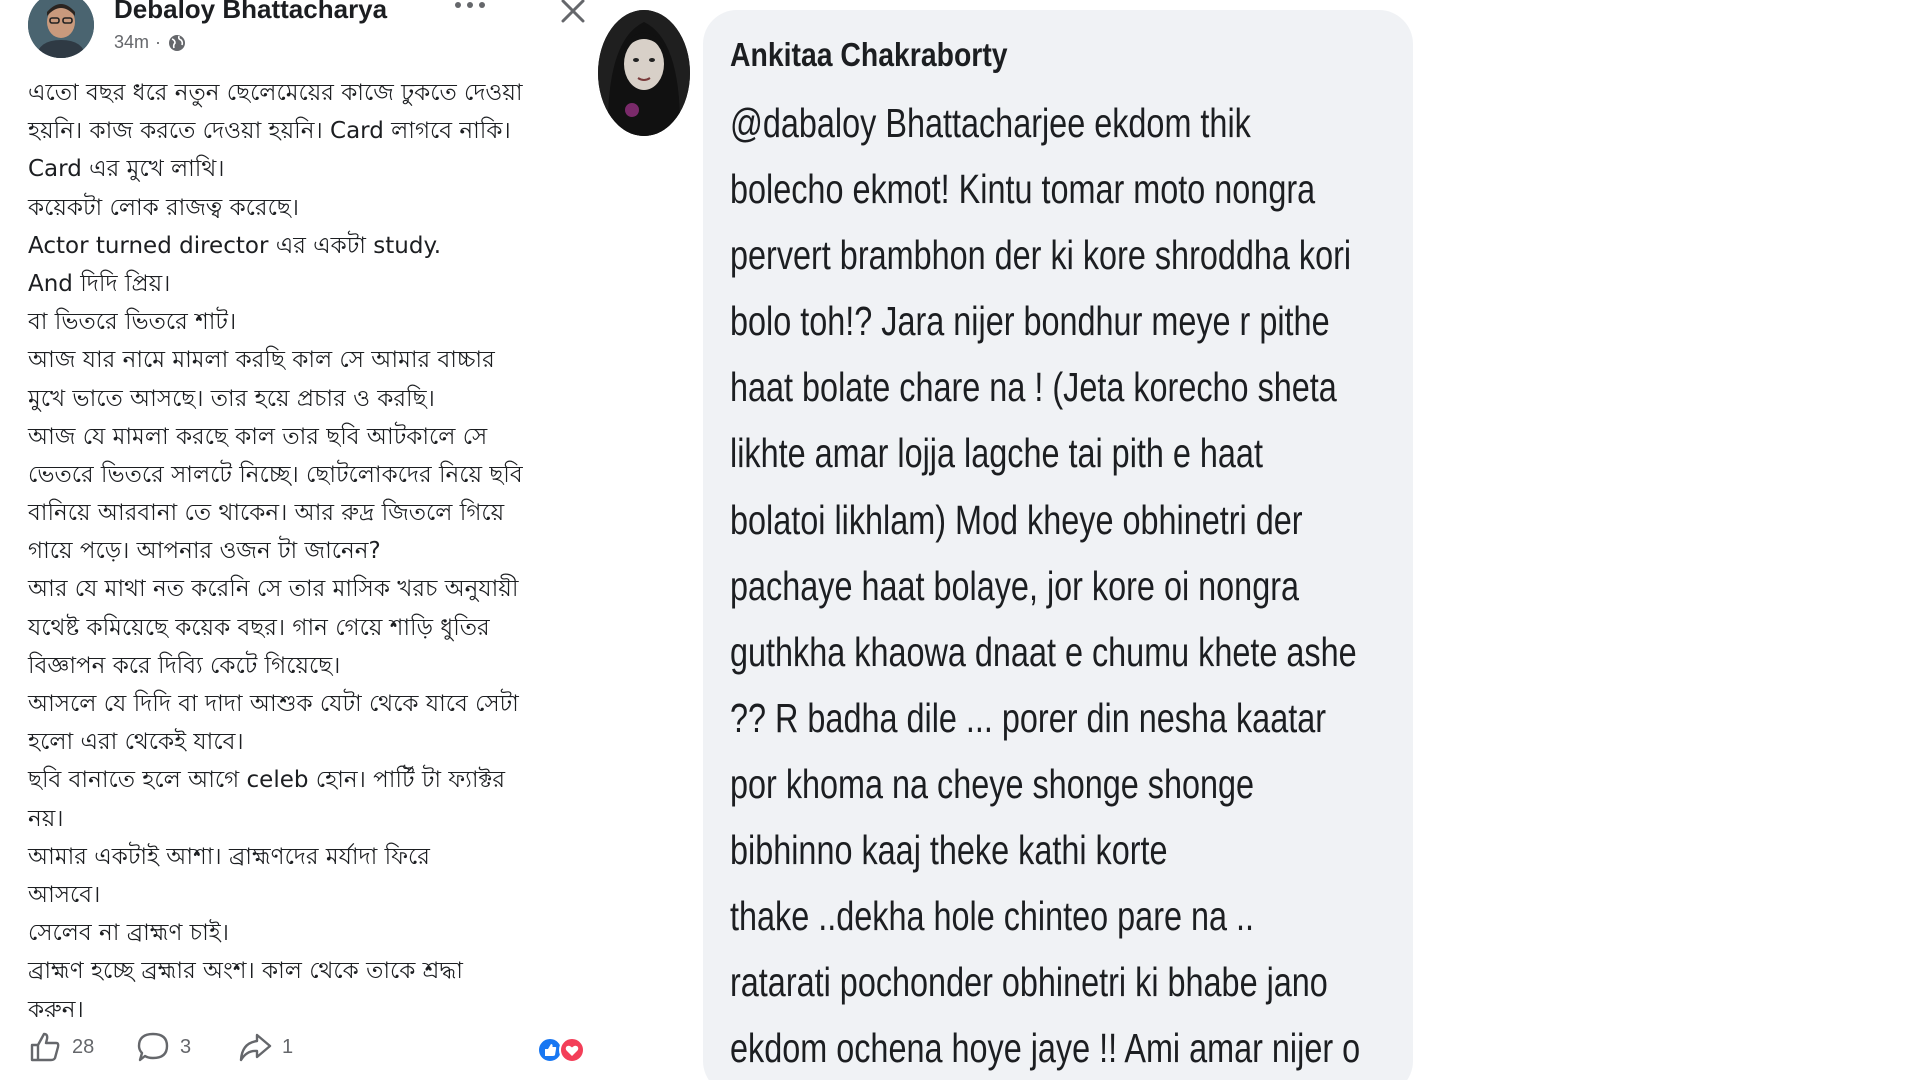  Describe the element at coordinates (1015, 585) in the screenshot. I see `comment-line: pachaye haat bolaye, jor kore oi nongra` at that location.